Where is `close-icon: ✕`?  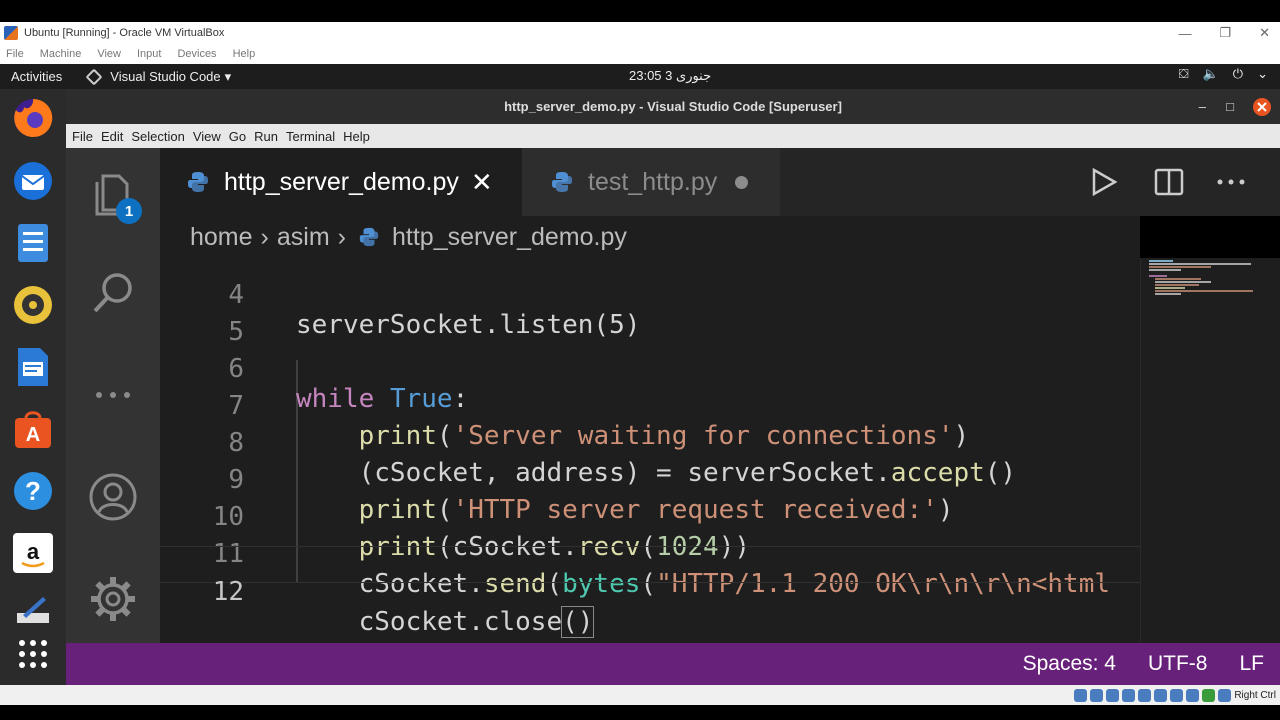
close-icon: ✕ is located at coordinates (1264, 33).